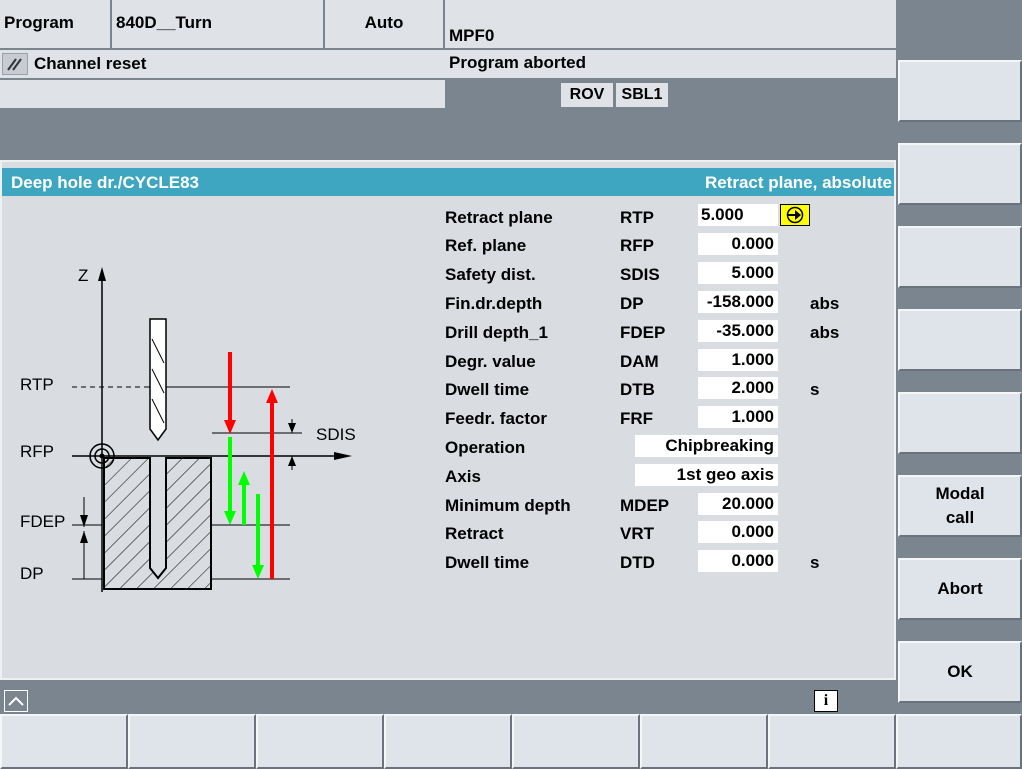 The height and width of the screenshot is (769, 1022). What do you see at coordinates (463, 476) in the screenshot?
I see `param-label-axis: Axis` at bounding box center [463, 476].